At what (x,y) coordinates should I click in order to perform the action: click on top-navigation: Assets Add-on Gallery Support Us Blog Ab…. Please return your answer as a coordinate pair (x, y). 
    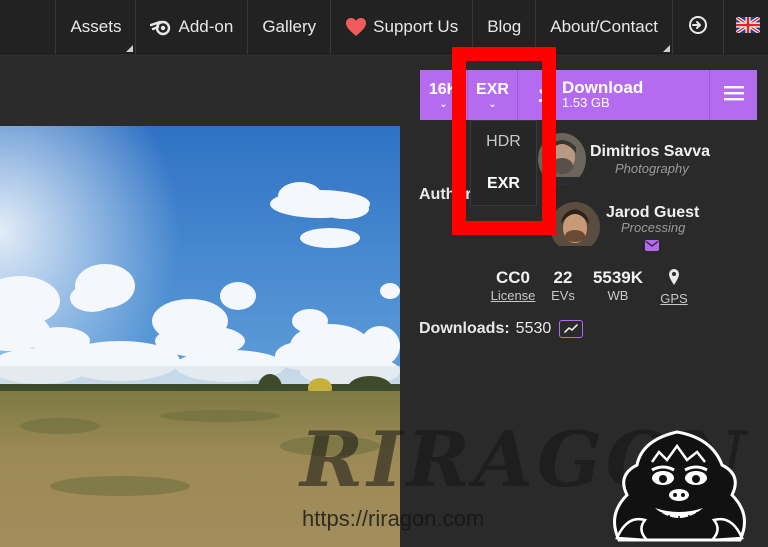
    Looking at the image, I should click on (384, 27).